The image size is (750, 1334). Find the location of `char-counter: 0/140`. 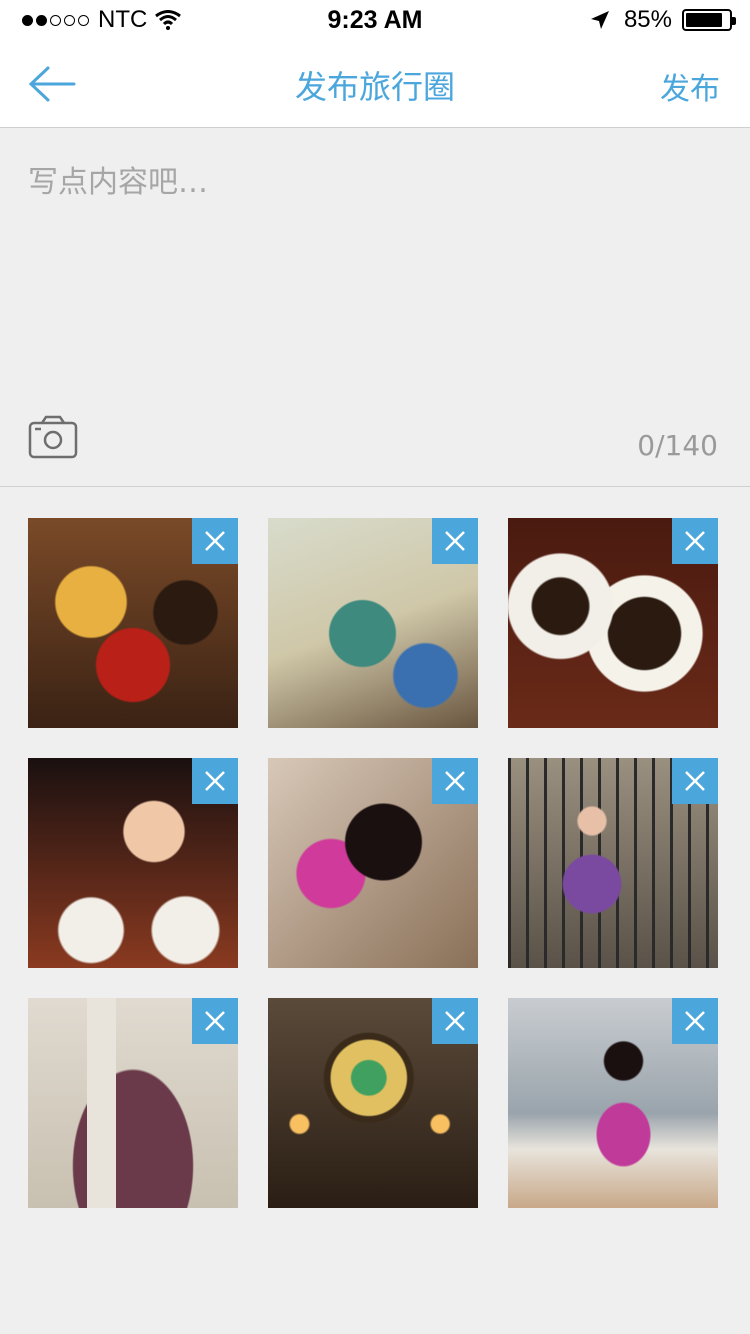

char-counter: 0/140 is located at coordinates (677, 445).